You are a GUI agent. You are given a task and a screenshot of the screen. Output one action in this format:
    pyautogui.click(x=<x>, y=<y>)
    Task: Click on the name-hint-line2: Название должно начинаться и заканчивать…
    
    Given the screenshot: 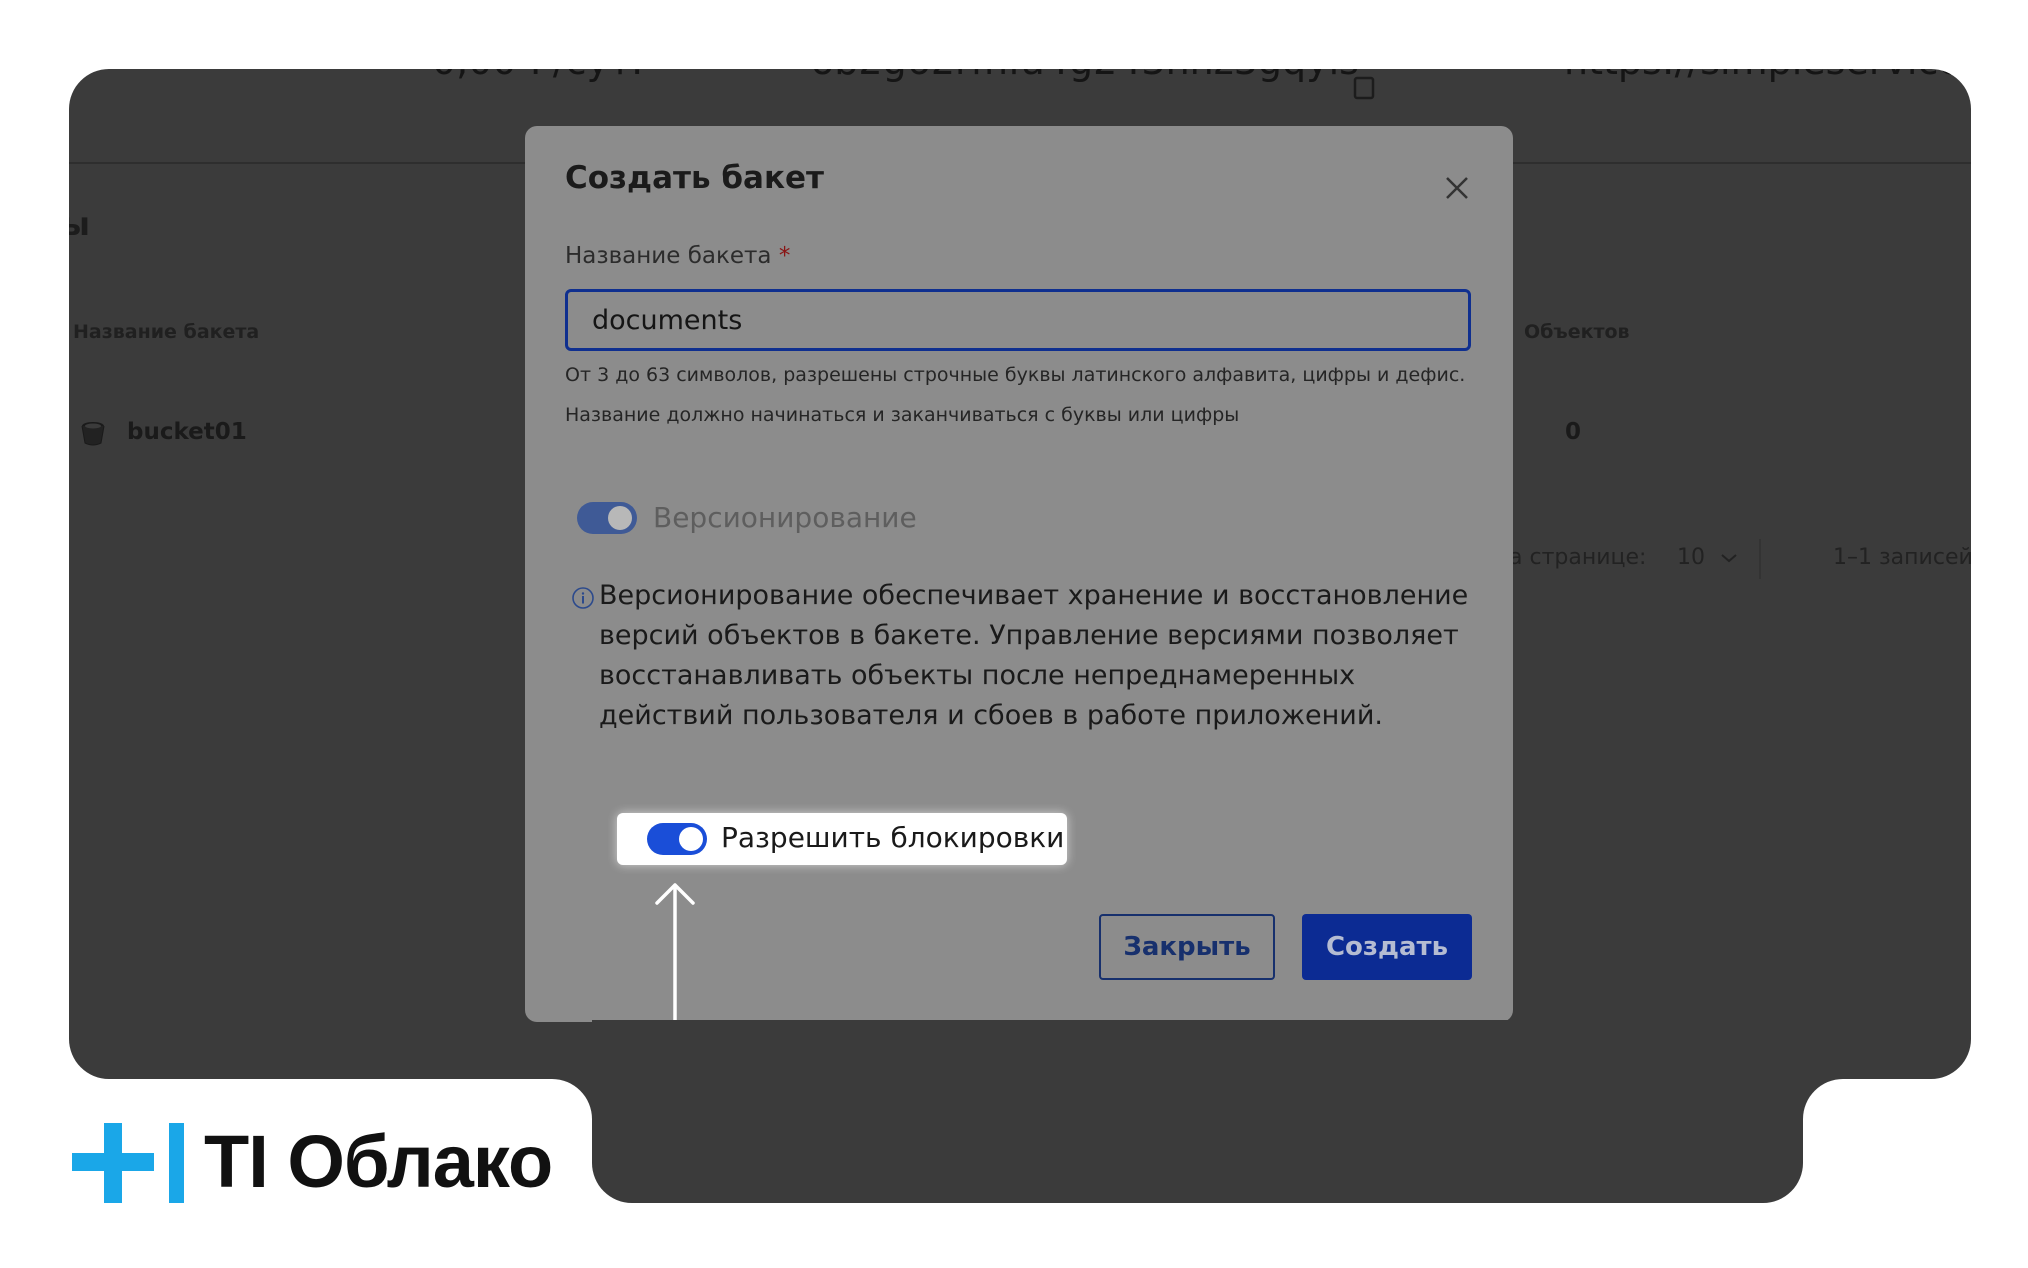 What is the action you would take?
    pyautogui.click(x=902, y=415)
    